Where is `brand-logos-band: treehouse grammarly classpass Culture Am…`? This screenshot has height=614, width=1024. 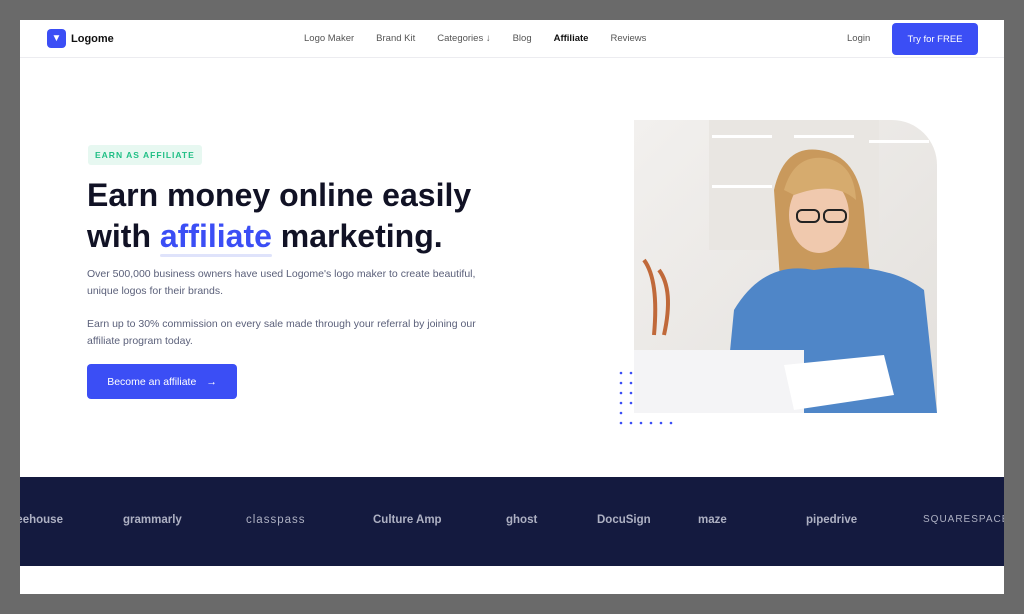 brand-logos-band: treehouse grammarly classpass Culture Am… is located at coordinates (512, 521).